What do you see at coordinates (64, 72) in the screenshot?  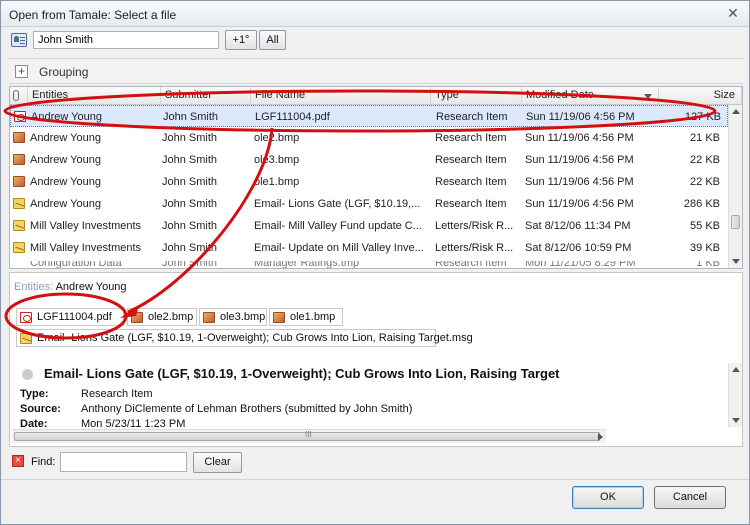 I see `grouping-label: Grouping` at bounding box center [64, 72].